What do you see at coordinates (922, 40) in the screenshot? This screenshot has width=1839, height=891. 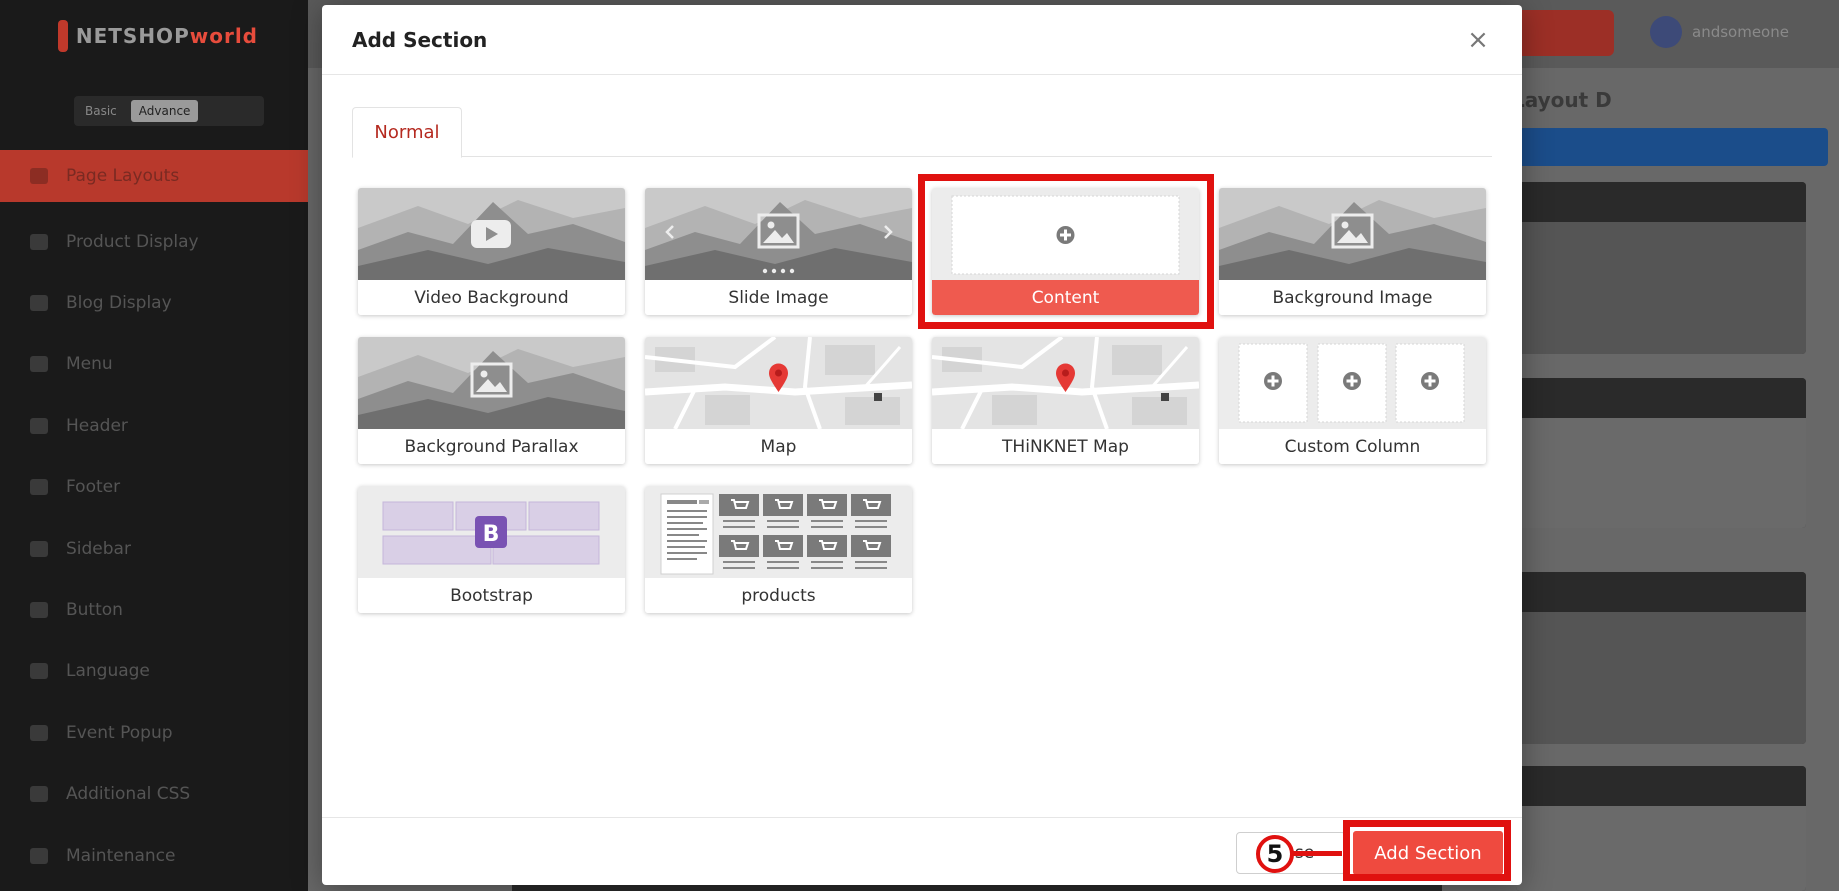 I see `modal-header: Add Section ×` at bounding box center [922, 40].